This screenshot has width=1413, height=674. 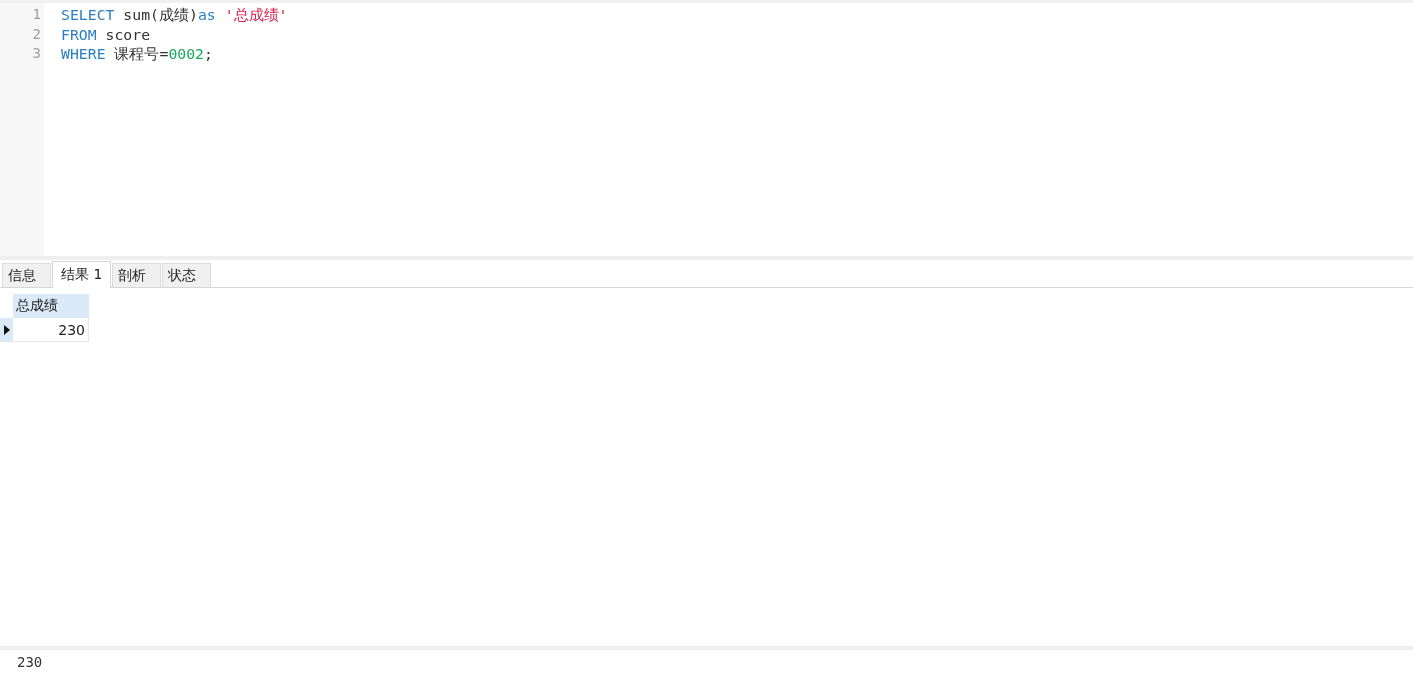 I want to click on column-header: 总成绩, so click(x=51, y=306).